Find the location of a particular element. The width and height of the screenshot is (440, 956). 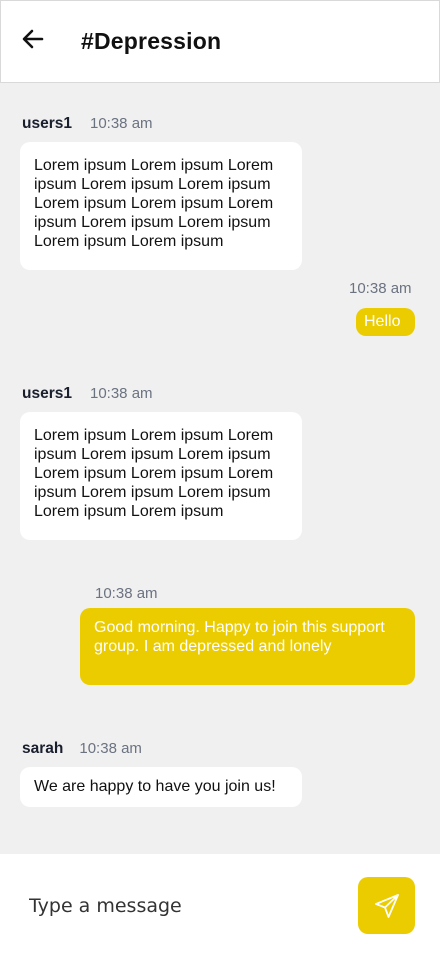

message-meta: sarah 10:38 am is located at coordinates (82, 749).